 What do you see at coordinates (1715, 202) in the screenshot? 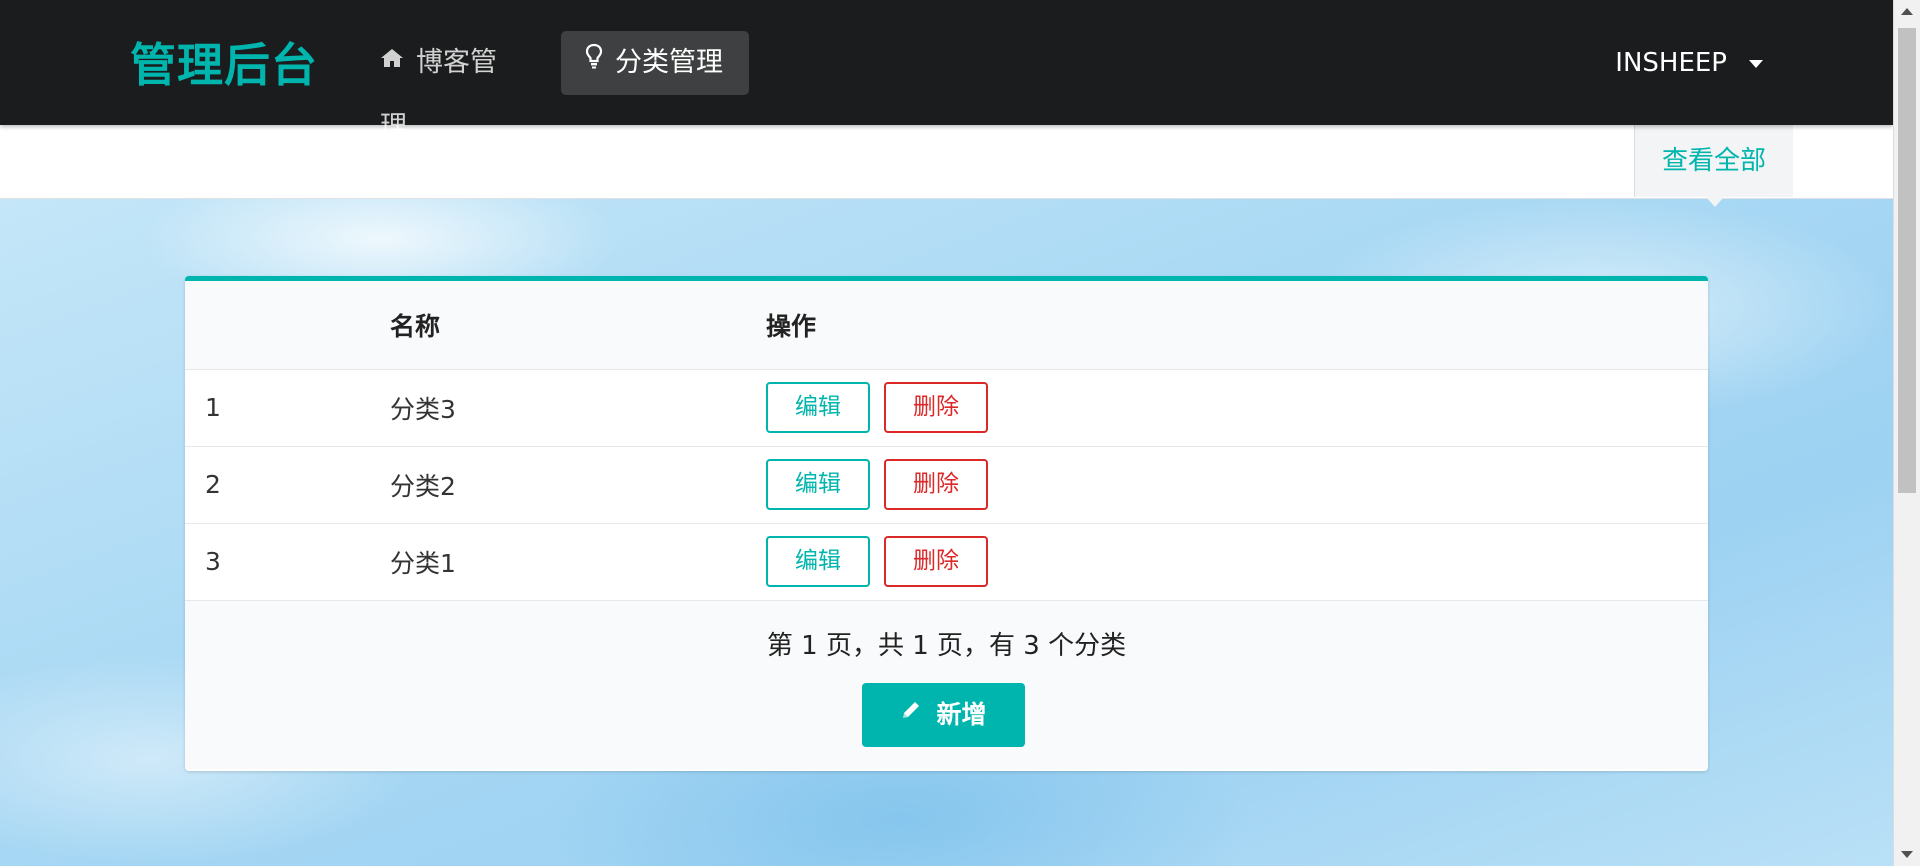
I see `pointer-arrow` at bounding box center [1715, 202].